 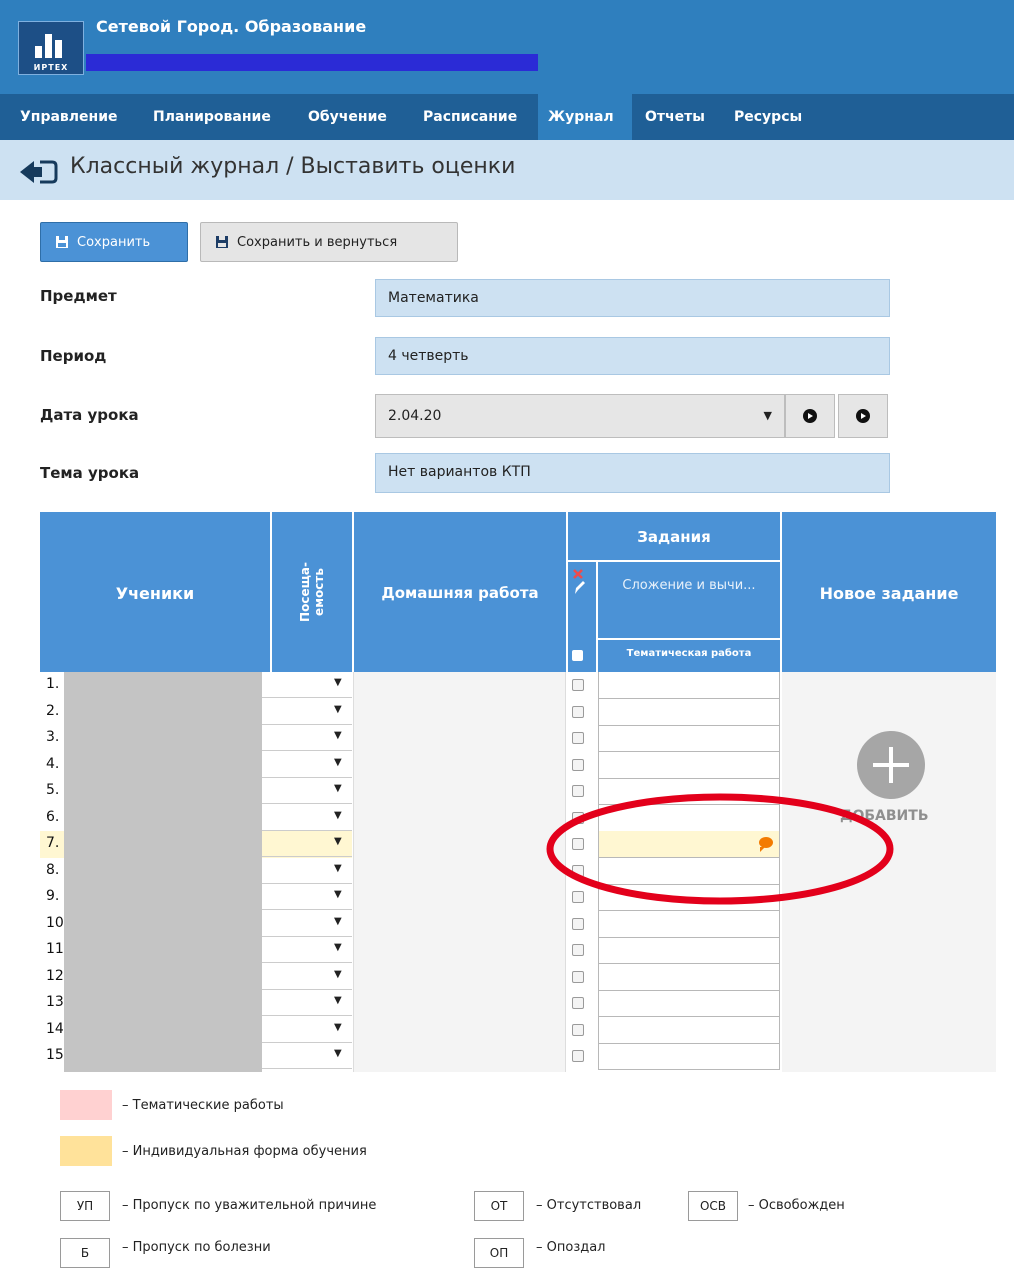 I want to click on red-annotation-ellipse, so click(x=720, y=849).